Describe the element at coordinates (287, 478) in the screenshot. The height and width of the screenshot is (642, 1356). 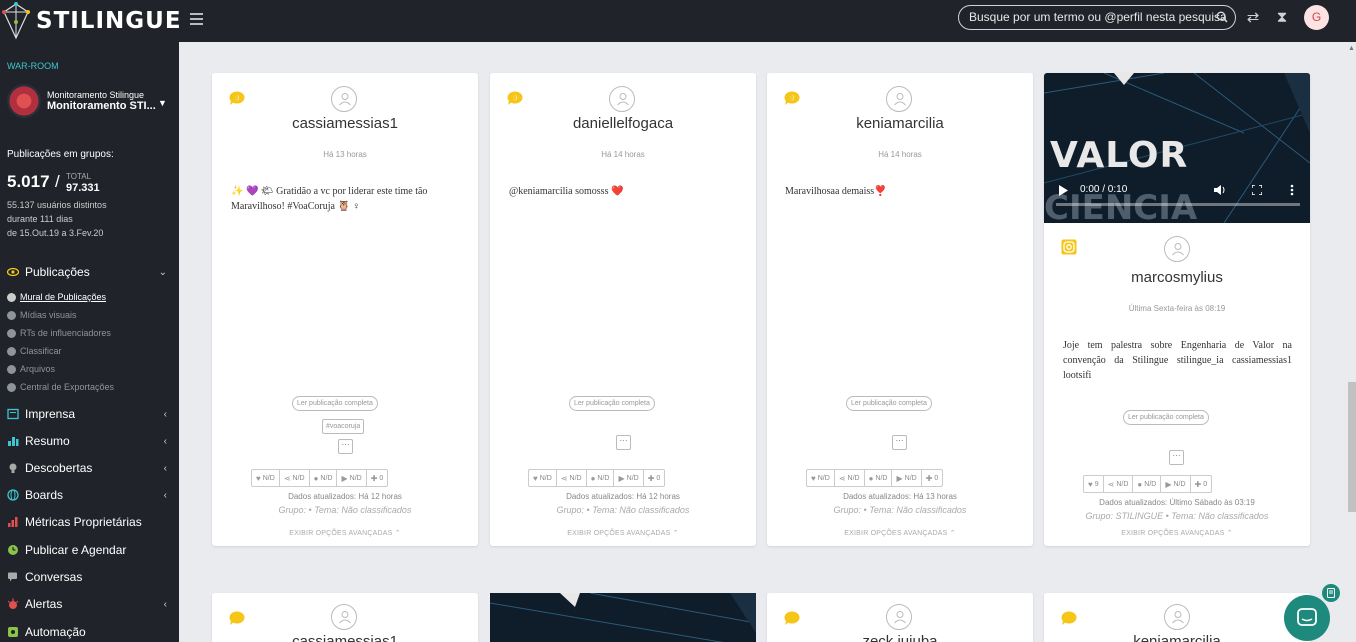
I see `share-icon: ⋖` at that location.